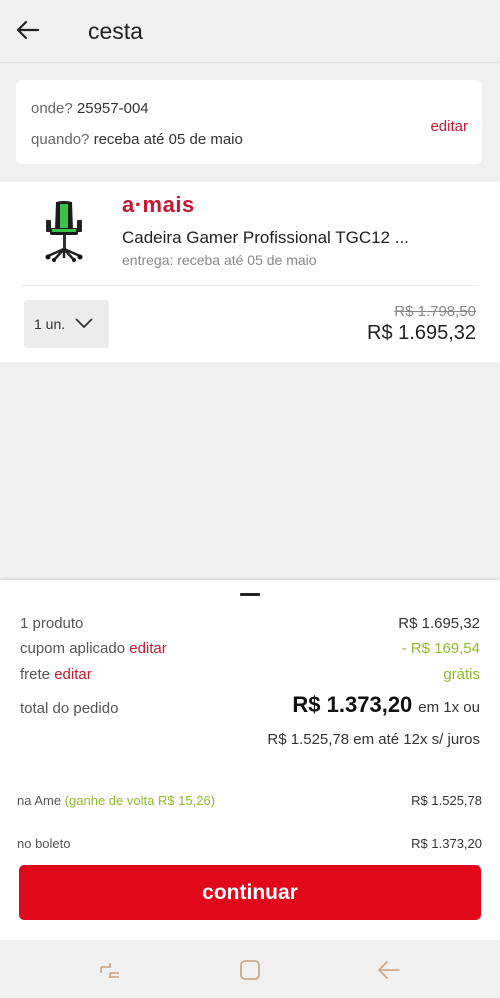 Image resolution: width=500 pixels, height=998 pixels. I want to click on product-price: R$ 1.695,32, so click(421, 333).